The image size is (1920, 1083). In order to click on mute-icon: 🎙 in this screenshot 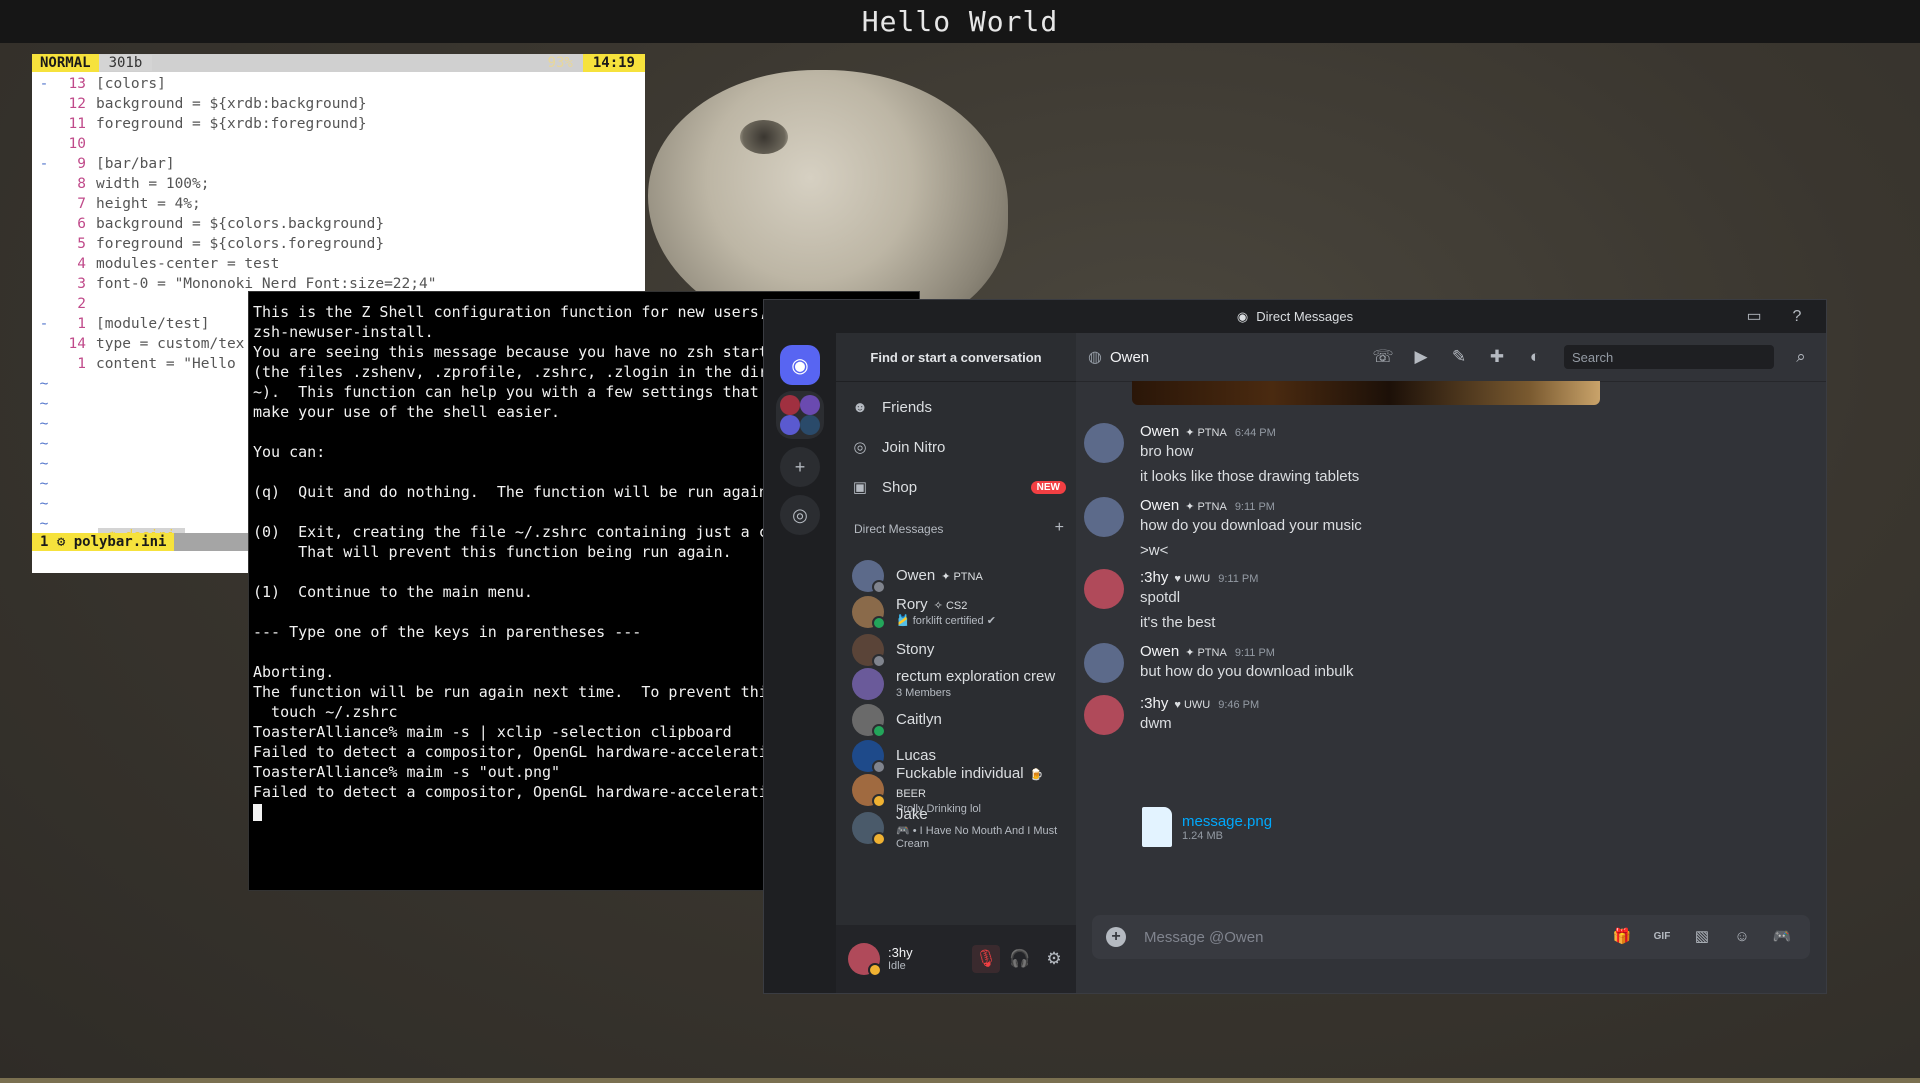, I will do `click(986, 959)`.